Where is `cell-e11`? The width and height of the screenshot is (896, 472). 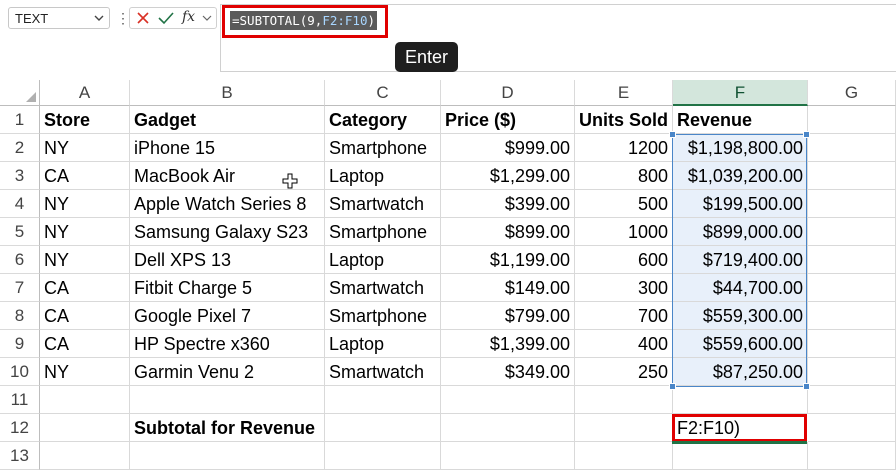 cell-e11 is located at coordinates (624, 400).